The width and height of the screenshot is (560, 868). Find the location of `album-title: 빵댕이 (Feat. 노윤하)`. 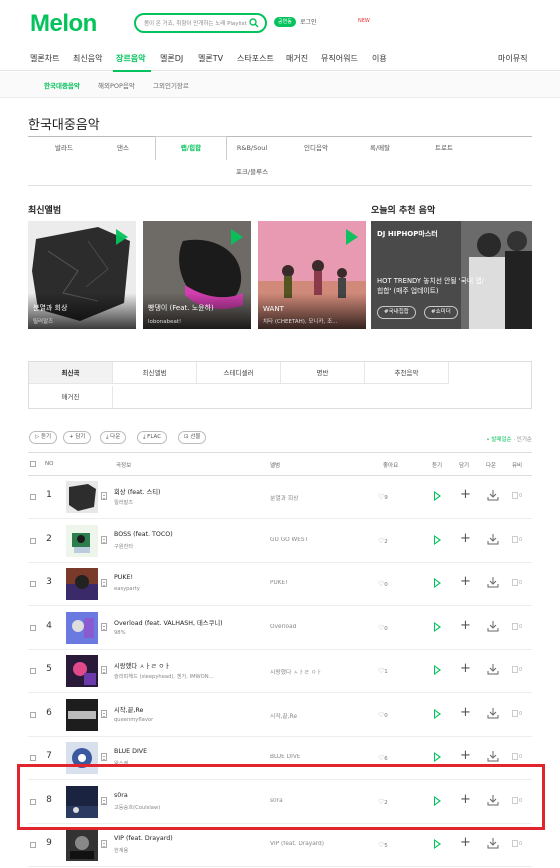

album-title: 빵댕이 (Feat. 노윤하) is located at coordinates (181, 308).